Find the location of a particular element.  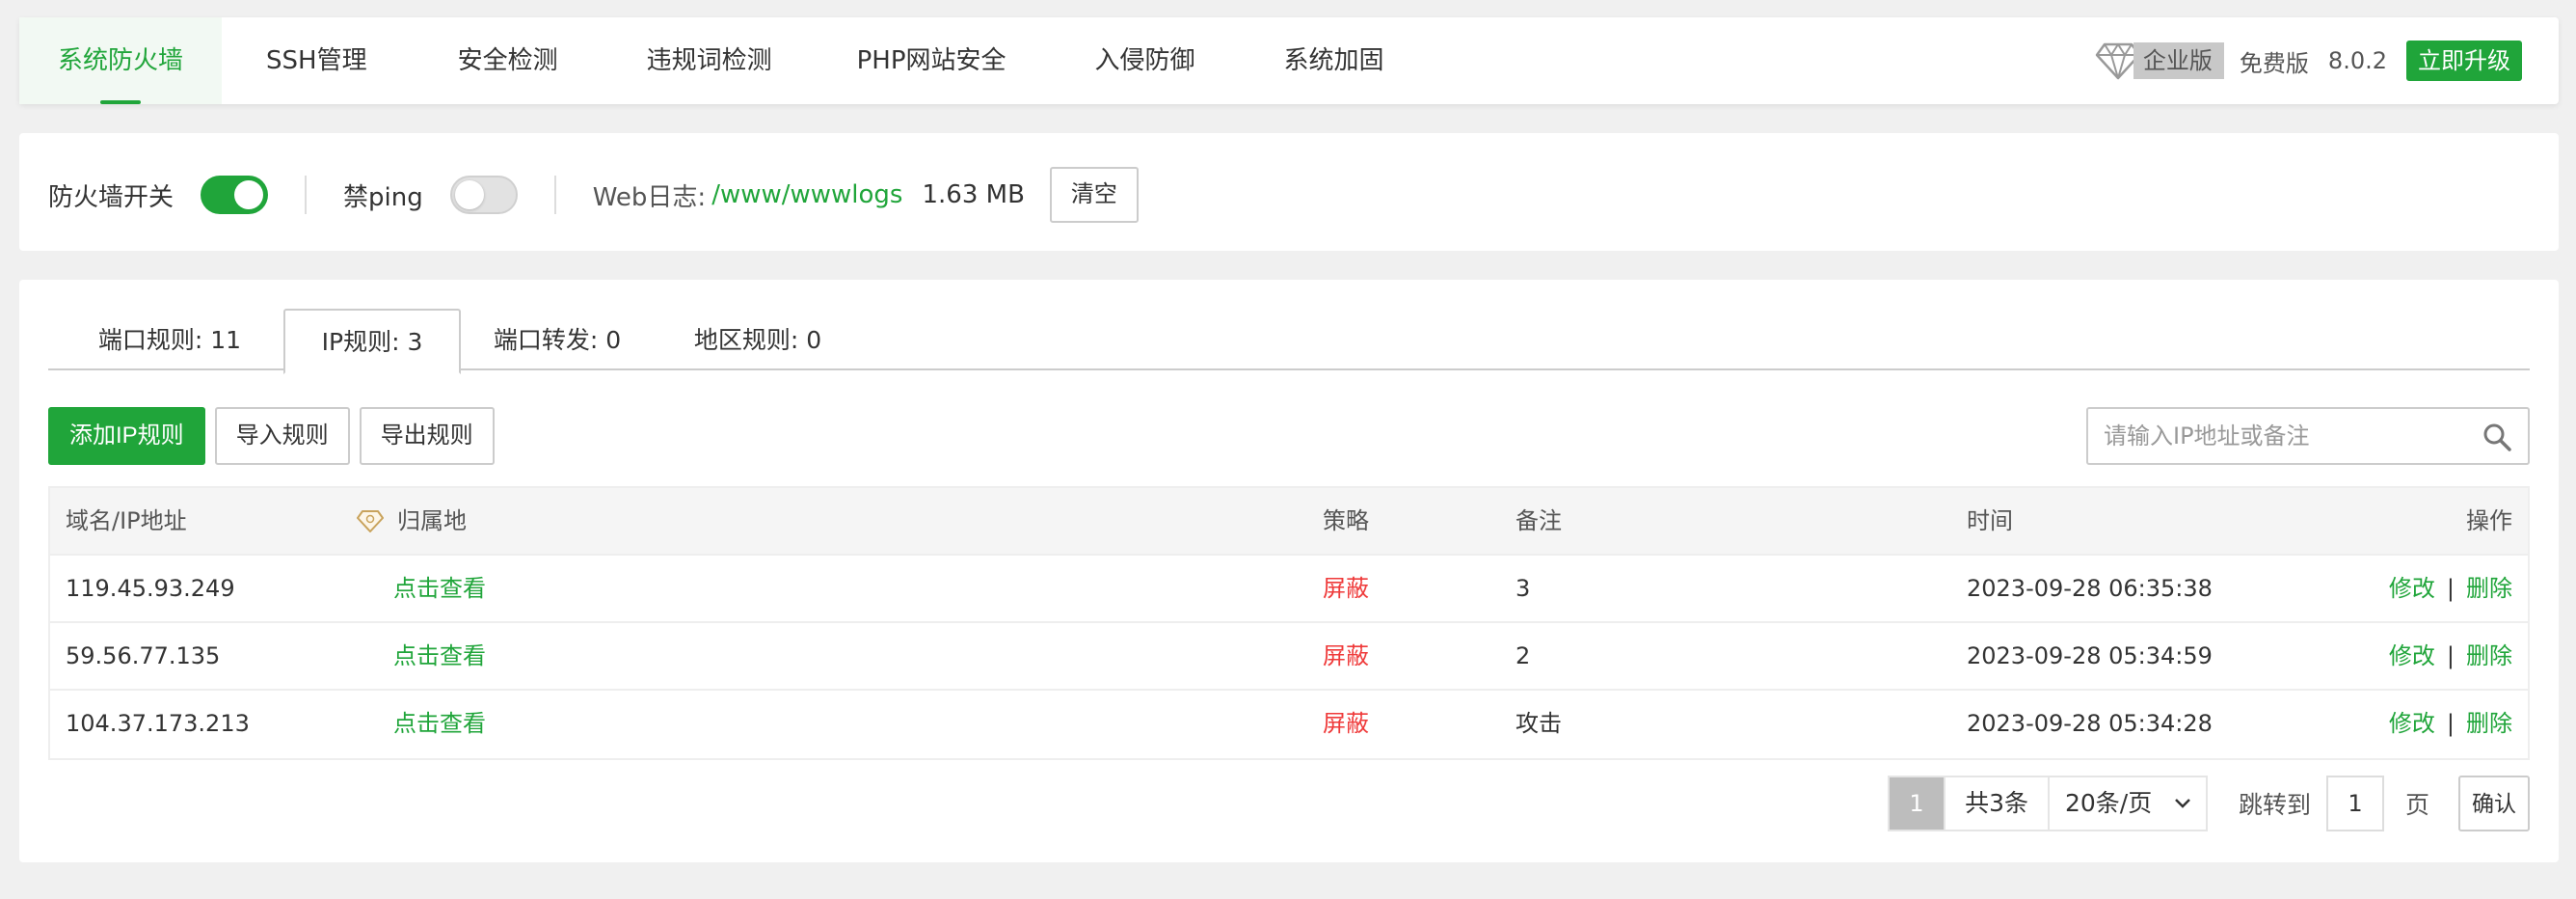

page-number-current: 1 is located at coordinates (1918, 803).